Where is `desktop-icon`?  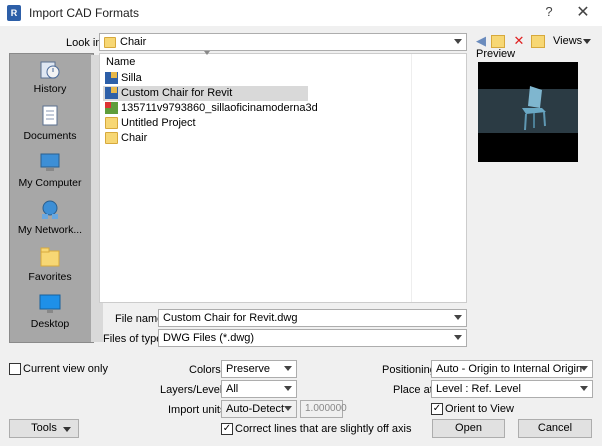
desktop-icon is located at coordinates (50, 303).